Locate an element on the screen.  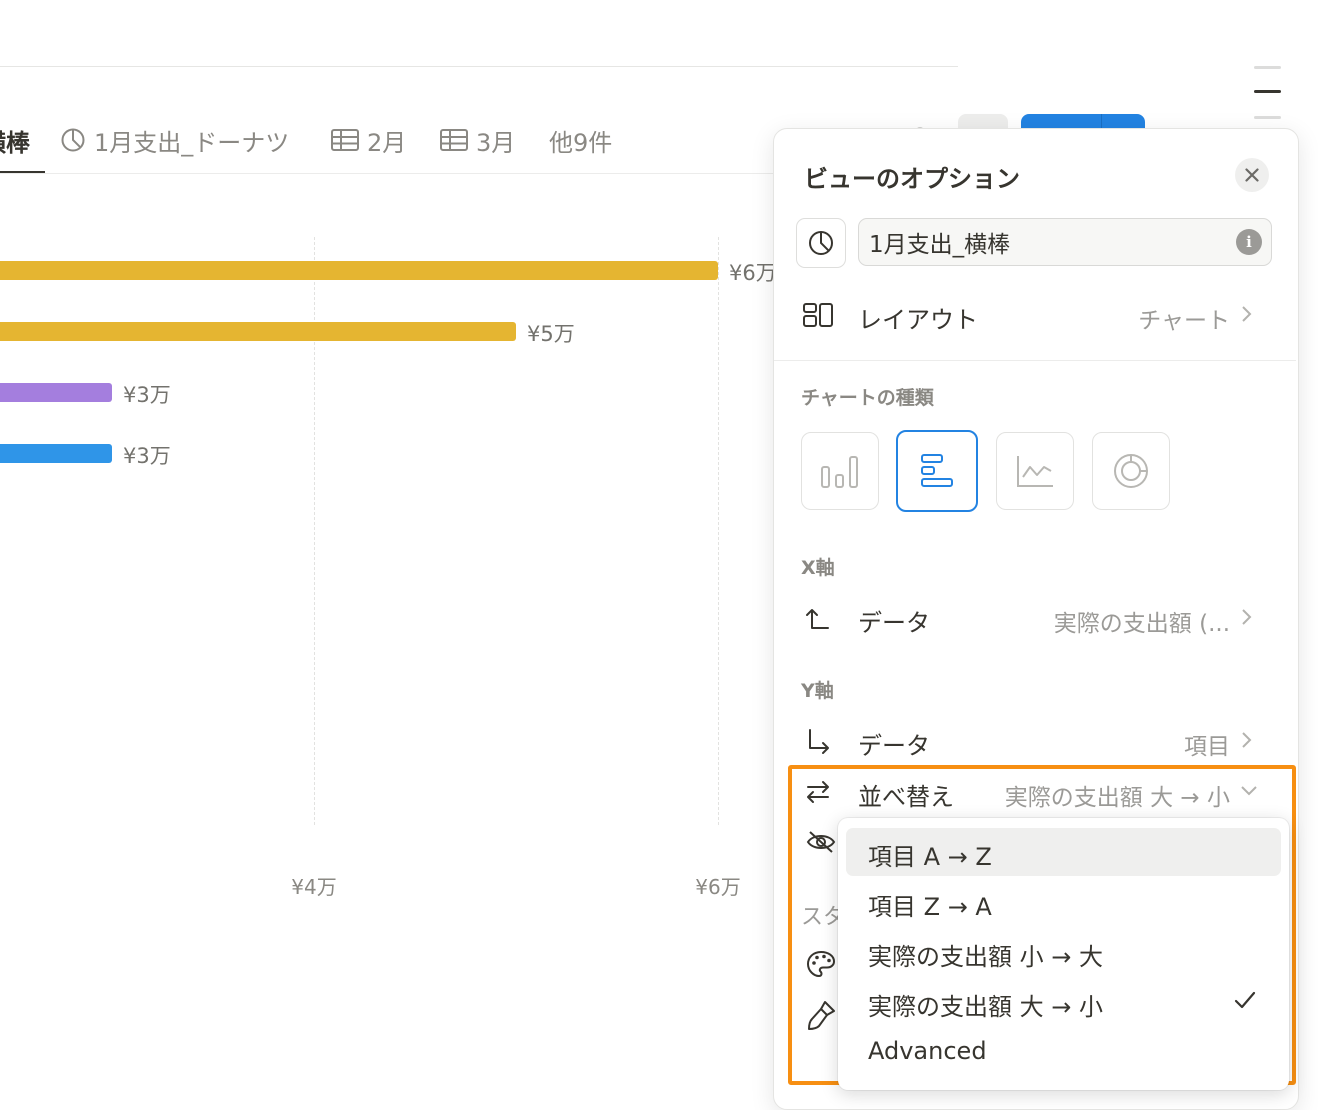
tab-feb: 2月 is located at coordinates (368, 140).